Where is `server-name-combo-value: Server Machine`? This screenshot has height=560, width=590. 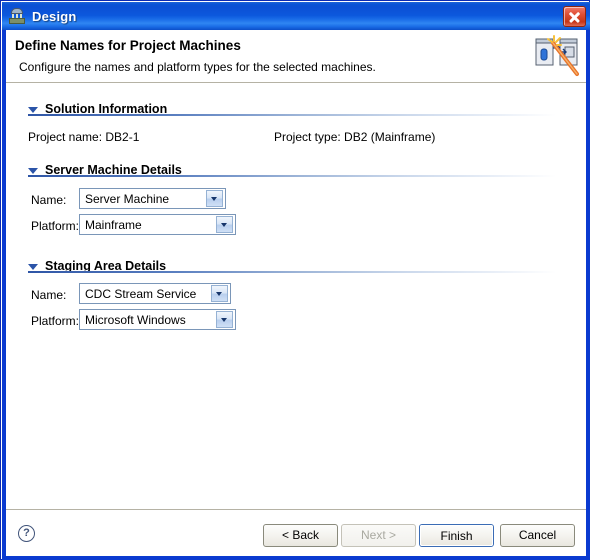
server-name-combo-value: Server Machine is located at coordinates (127, 198).